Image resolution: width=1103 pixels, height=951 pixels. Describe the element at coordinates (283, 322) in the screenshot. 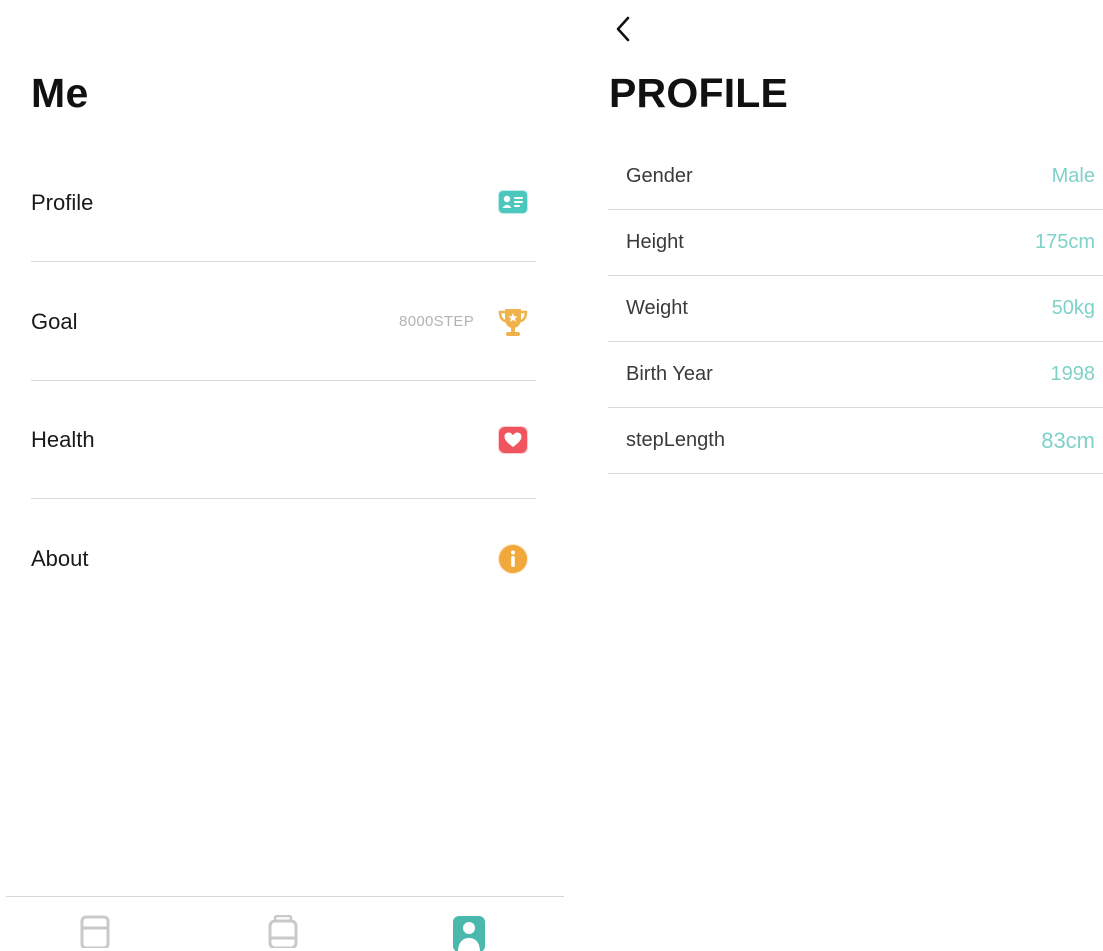

I see `menu-item-goal: Goal 8000STEP` at that location.